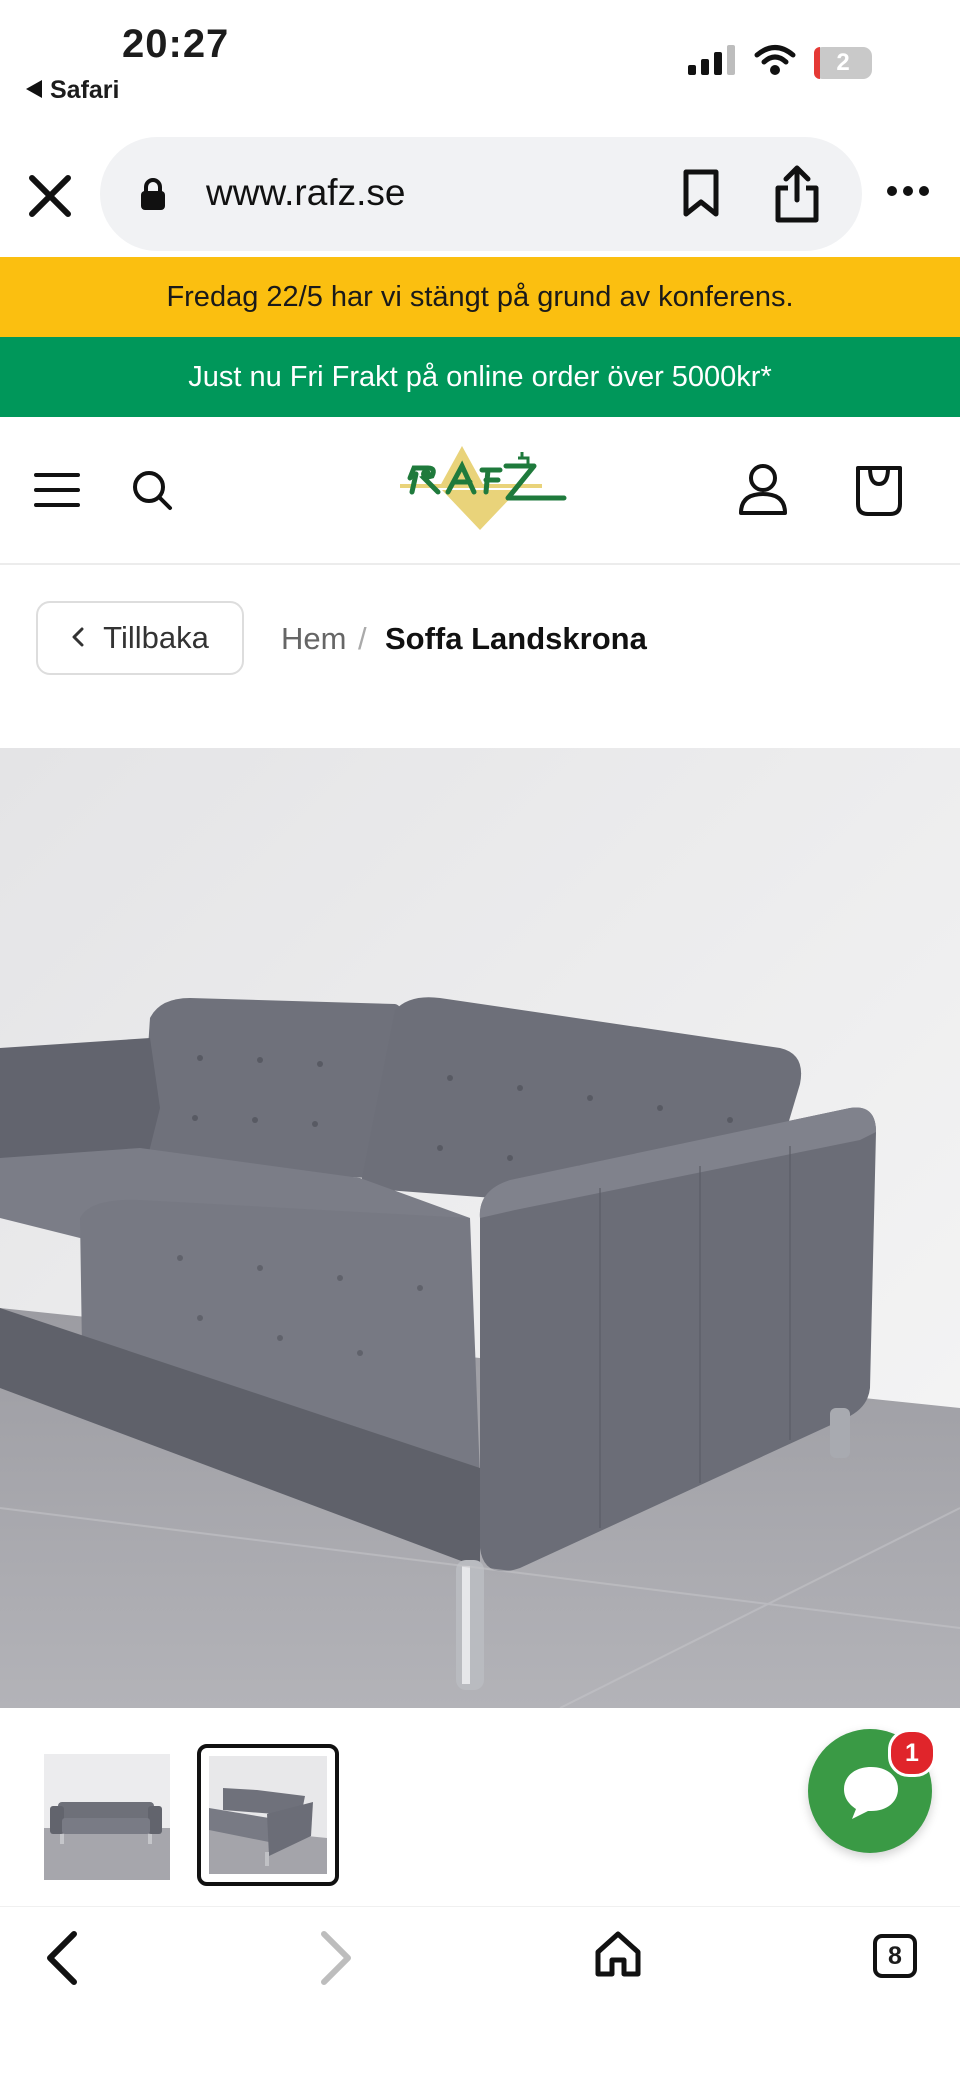 The width and height of the screenshot is (960, 2082). I want to click on status-icons: 2, so click(780, 62).